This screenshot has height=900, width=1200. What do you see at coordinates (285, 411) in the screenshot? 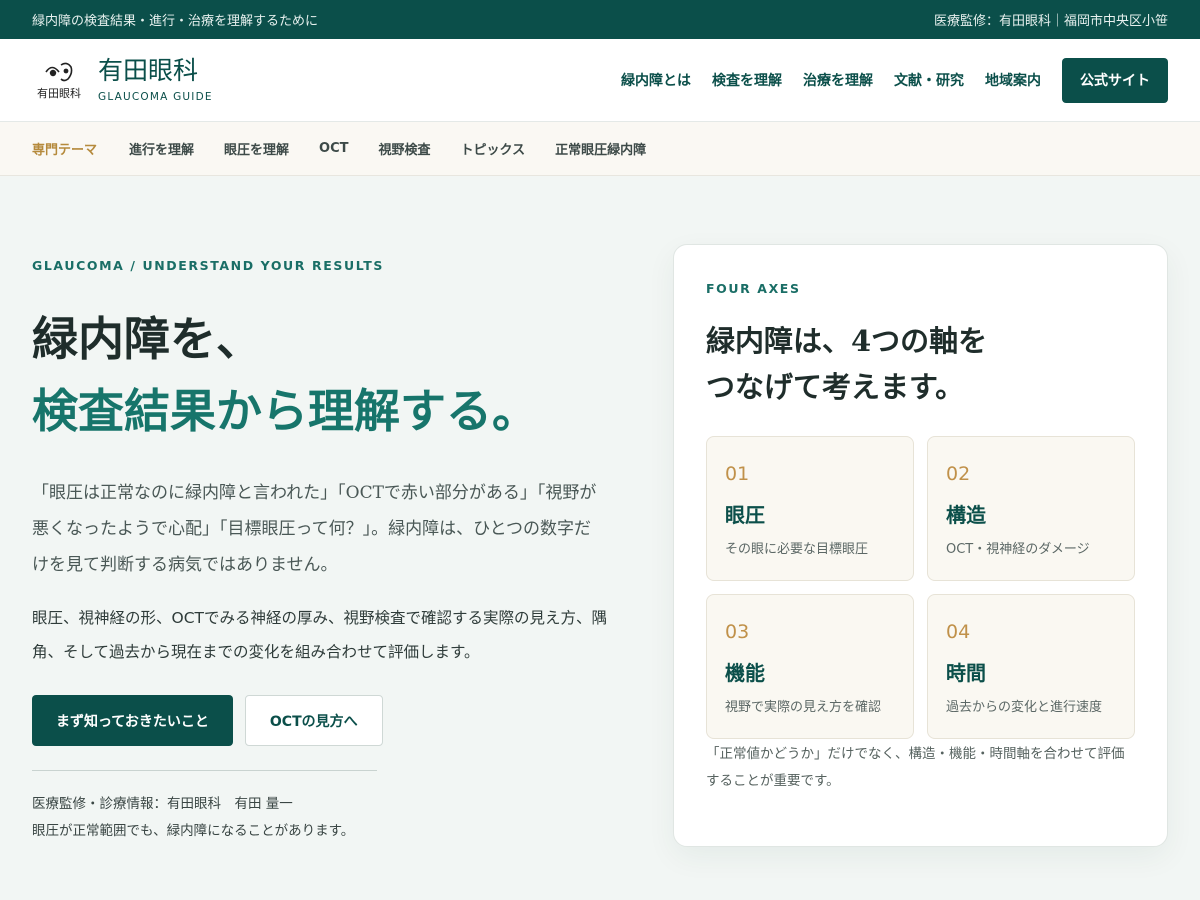
I see `hero-title-line2: 検査結果から理解する。` at bounding box center [285, 411].